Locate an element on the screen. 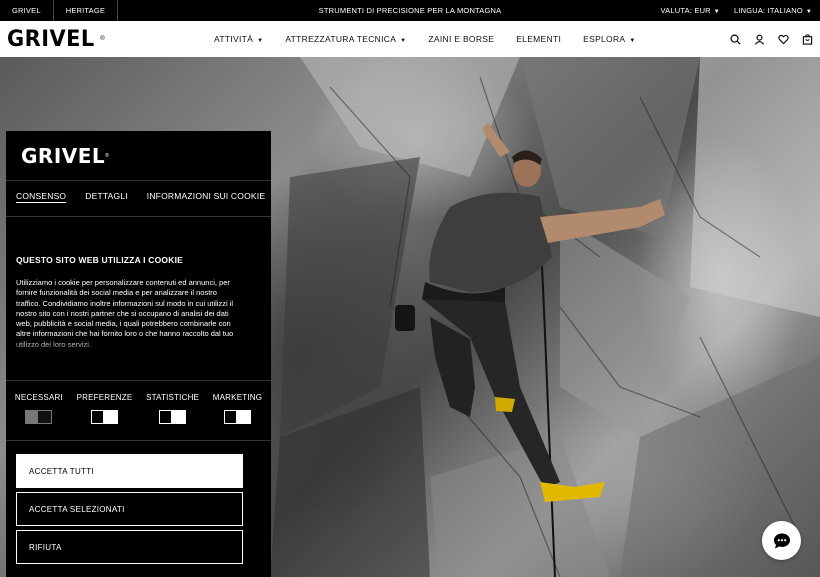 The width and height of the screenshot is (820, 577). nav-item-attrezzatura-tecnica: ATTREZZATURA TECNICA ▼ is located at coordinates (345, 39).